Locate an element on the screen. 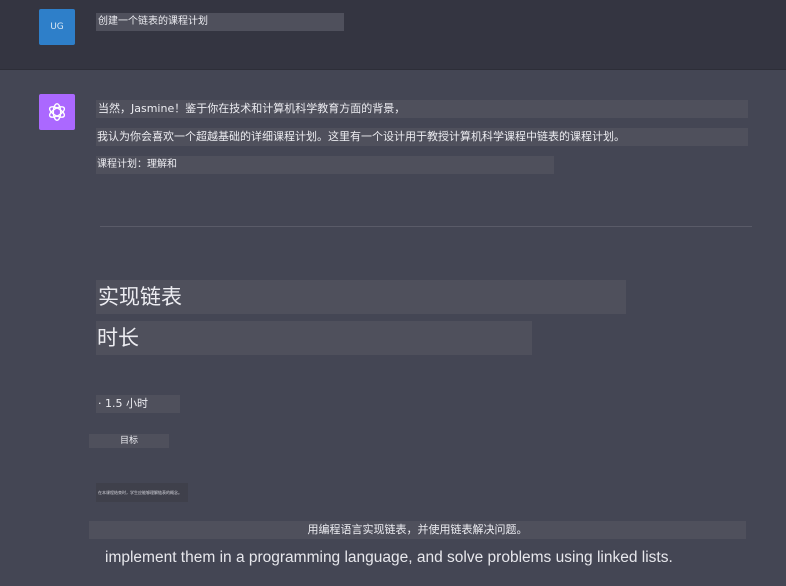 The image size is (786, 586). assistant-paragraph-3: 课程计划：理解和 is located at coordinates (325, 165).